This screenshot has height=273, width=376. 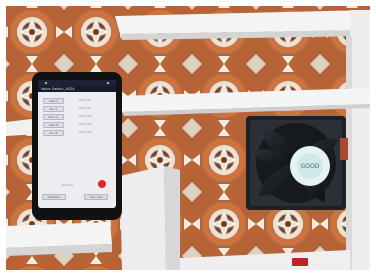 What do you see at coordinates (102, 184) in the screenshot?
I see `record-indicator-icon` at bounding box center [102, 184].